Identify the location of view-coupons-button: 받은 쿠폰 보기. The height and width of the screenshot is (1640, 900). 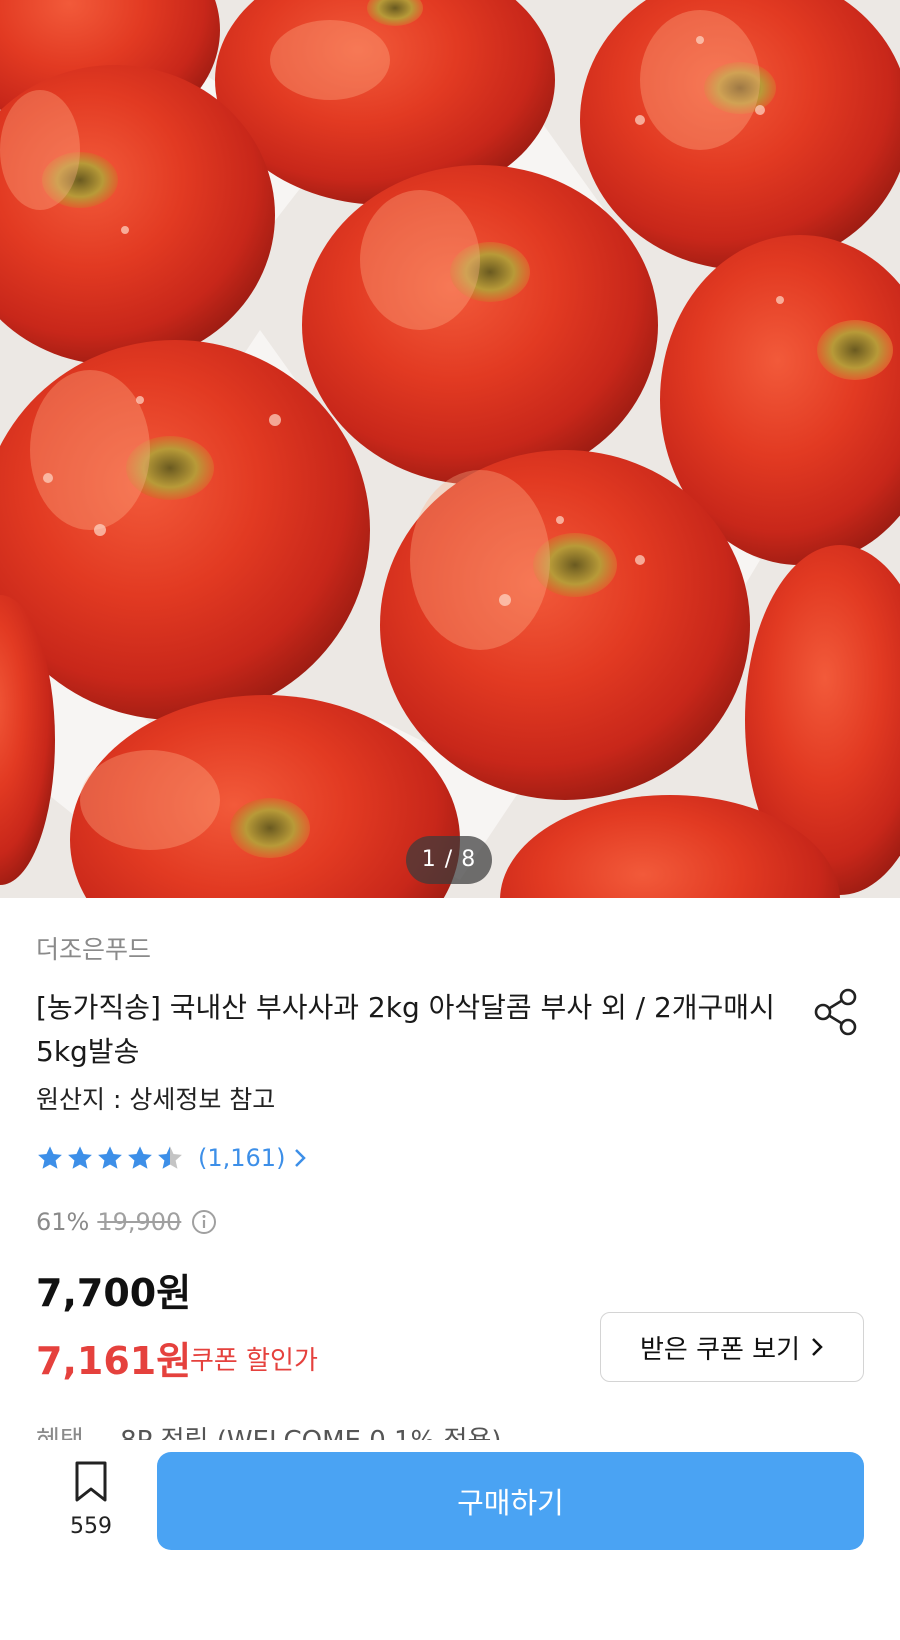
(732, 1347).